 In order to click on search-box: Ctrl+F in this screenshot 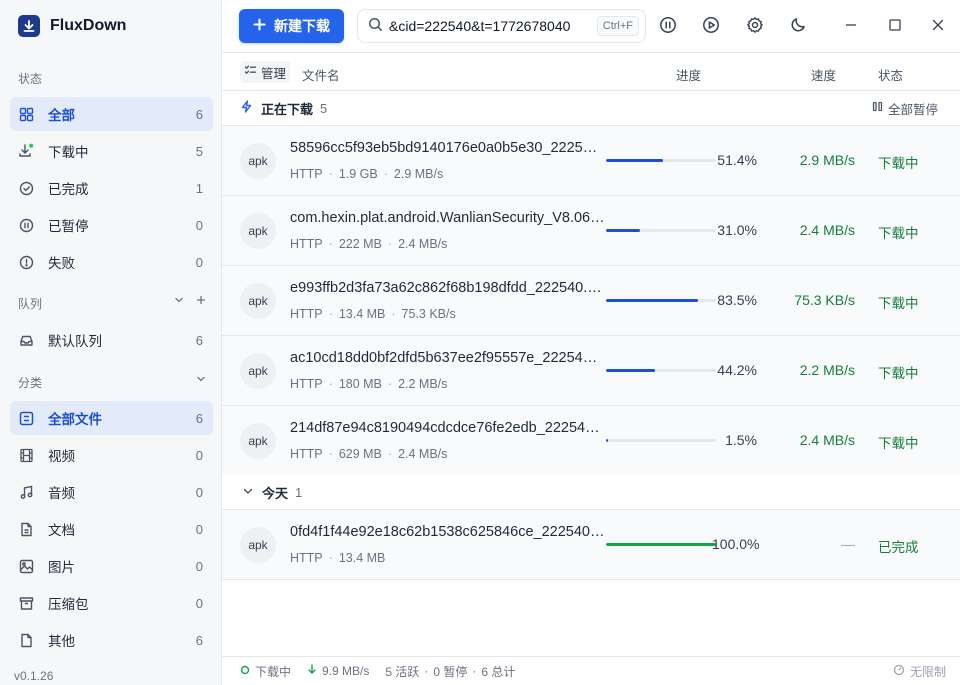, I will do `click(501, 26)`.